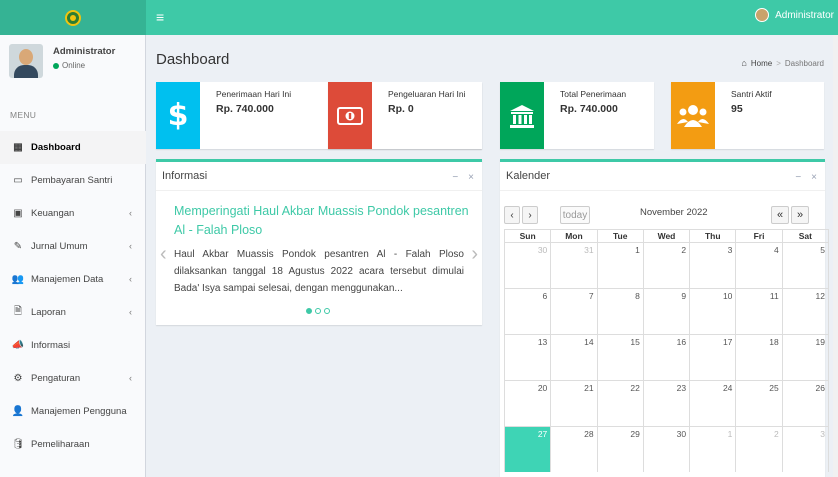 The width and height of the screenshot is (838, 477). What do you see at coordinates (60, 444) in the screenshot?
I see `sidebar-item-label: Pemeliharaan` at bounding box center [60, 444].